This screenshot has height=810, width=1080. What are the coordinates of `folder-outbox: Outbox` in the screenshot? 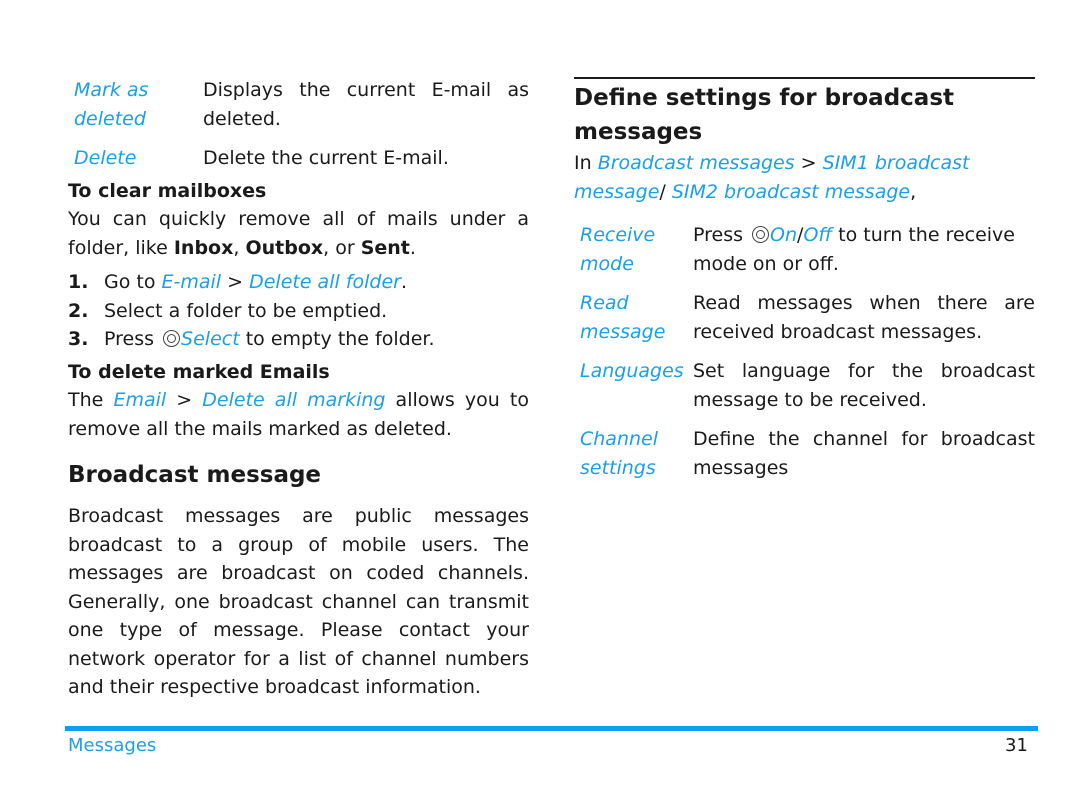 It's located at (284, 247).